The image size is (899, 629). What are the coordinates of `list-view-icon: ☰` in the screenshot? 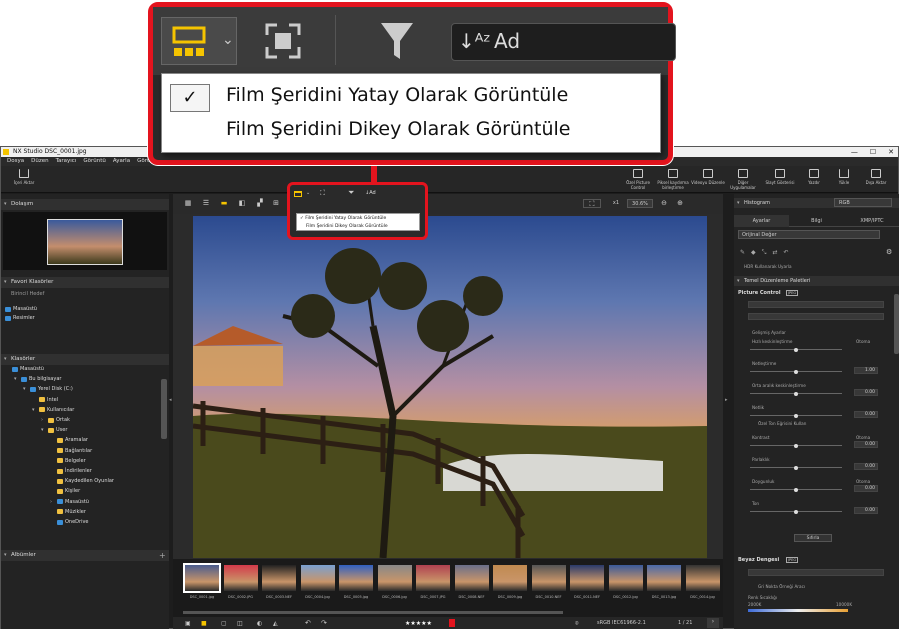 It's located at (206, 203).